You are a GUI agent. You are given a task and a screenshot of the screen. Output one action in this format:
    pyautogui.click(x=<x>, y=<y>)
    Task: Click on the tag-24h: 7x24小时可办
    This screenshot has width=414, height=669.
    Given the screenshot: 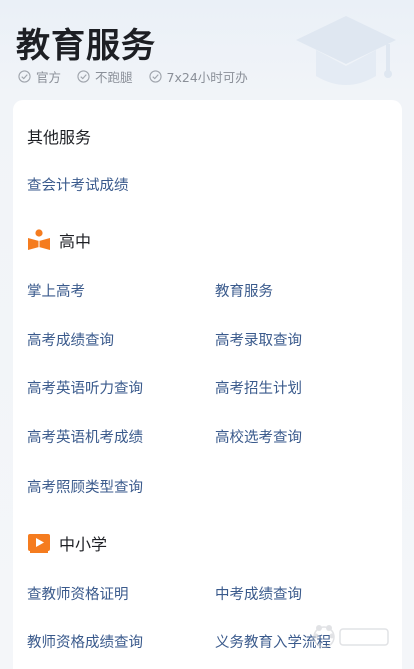 What is the action you would take?
    pyautogui.click(x=198, y=76)
    